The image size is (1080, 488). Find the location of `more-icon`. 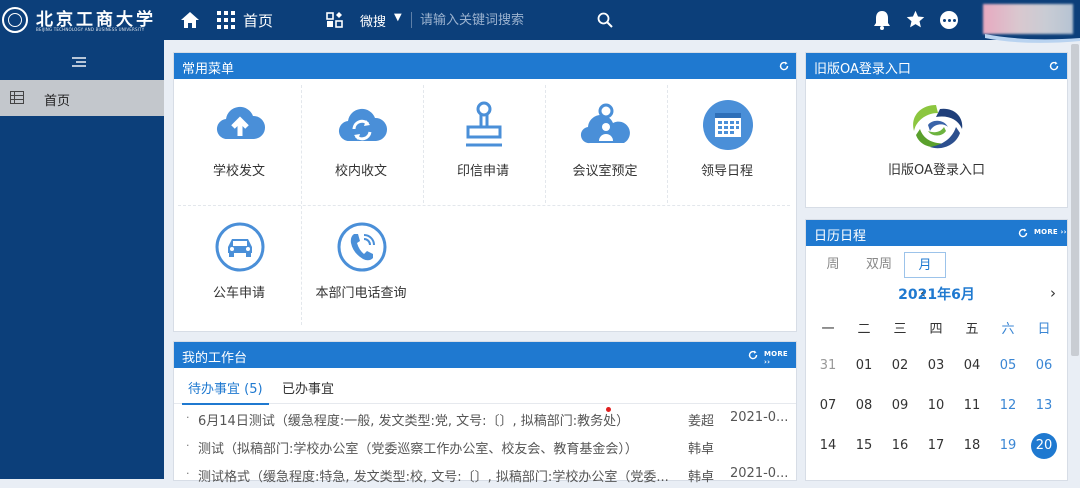

more-icon is located at coordinates (949, 20).